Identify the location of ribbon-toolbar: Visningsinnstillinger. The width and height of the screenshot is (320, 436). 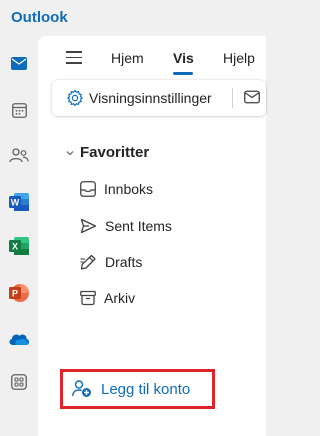
(159, 98).